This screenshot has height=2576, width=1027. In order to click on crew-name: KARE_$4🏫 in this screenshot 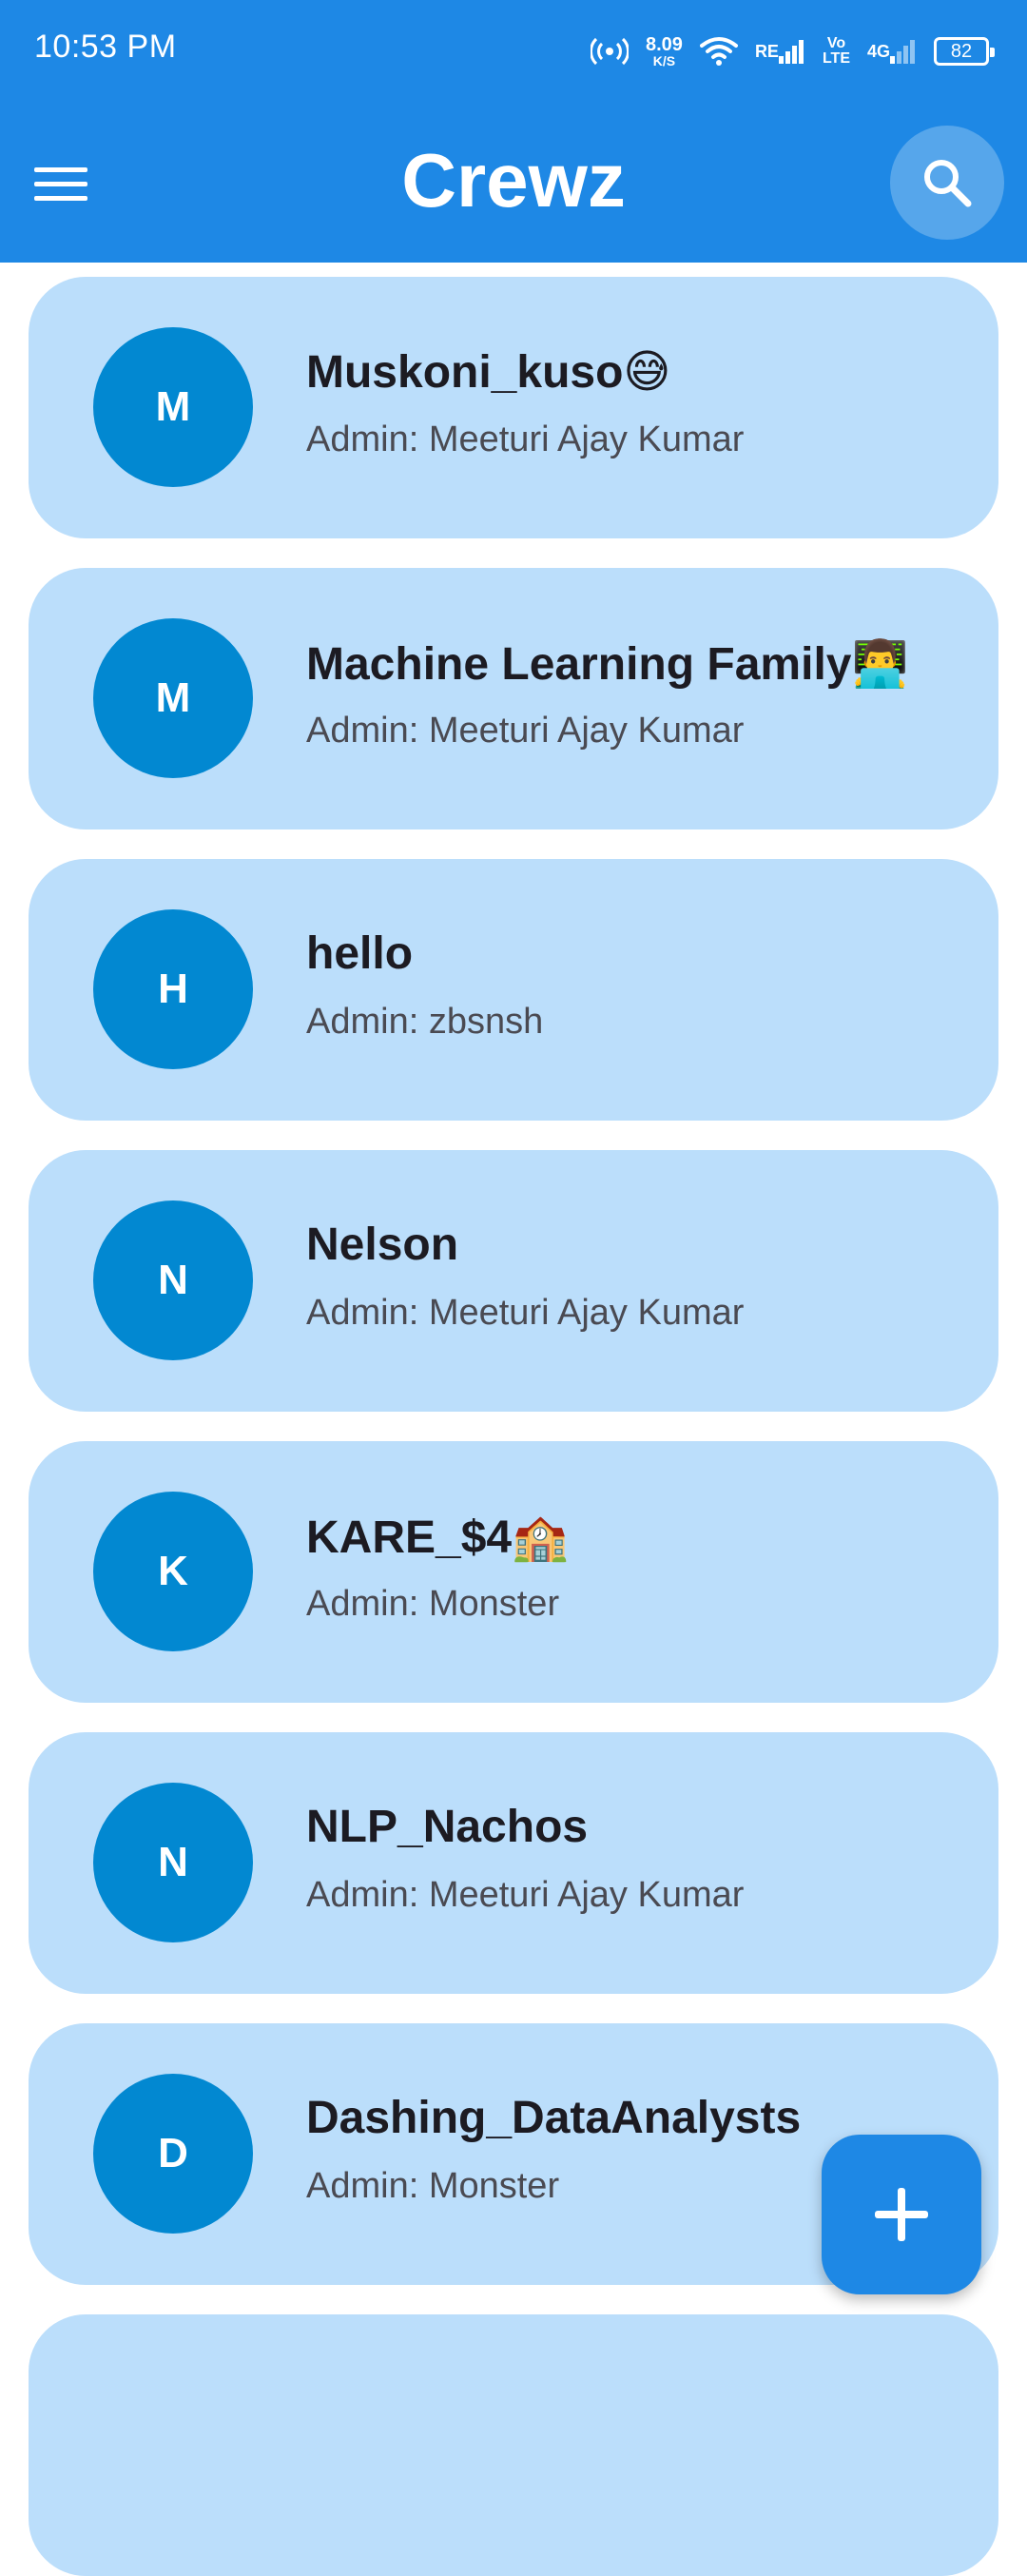, I will do `click(437, 1537)`.